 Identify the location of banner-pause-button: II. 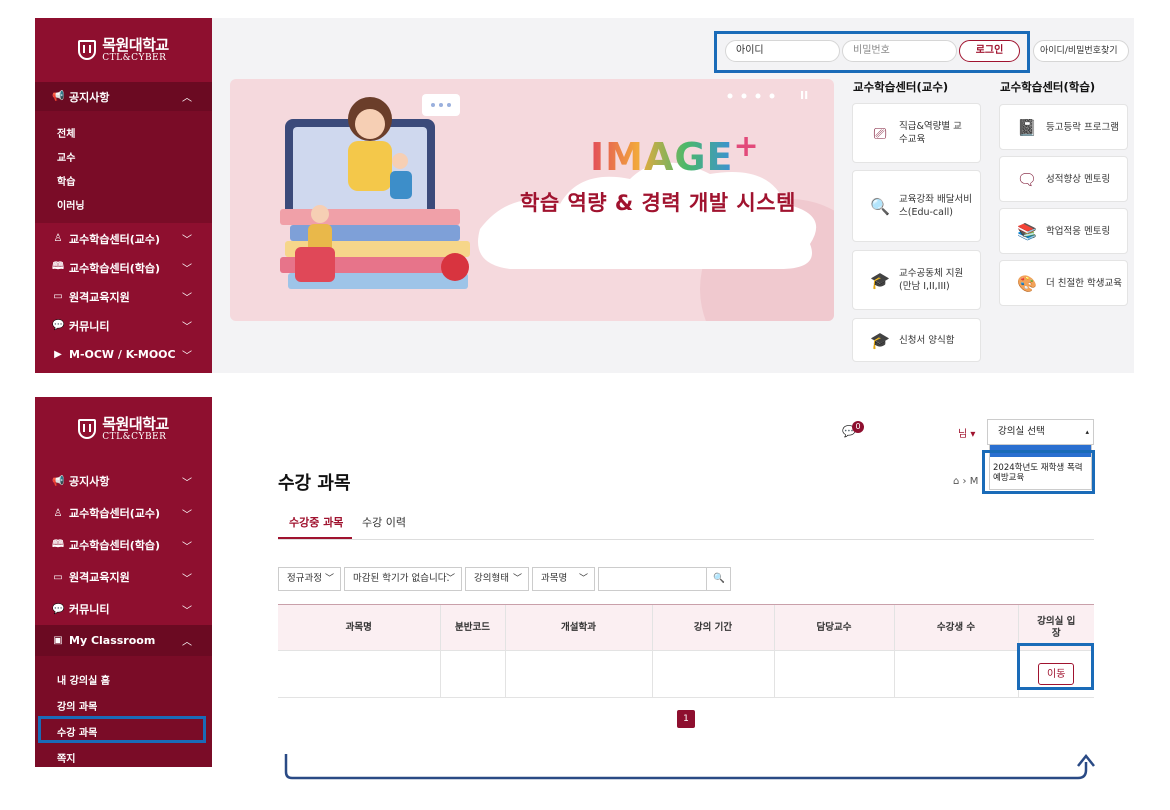
(804, 95).